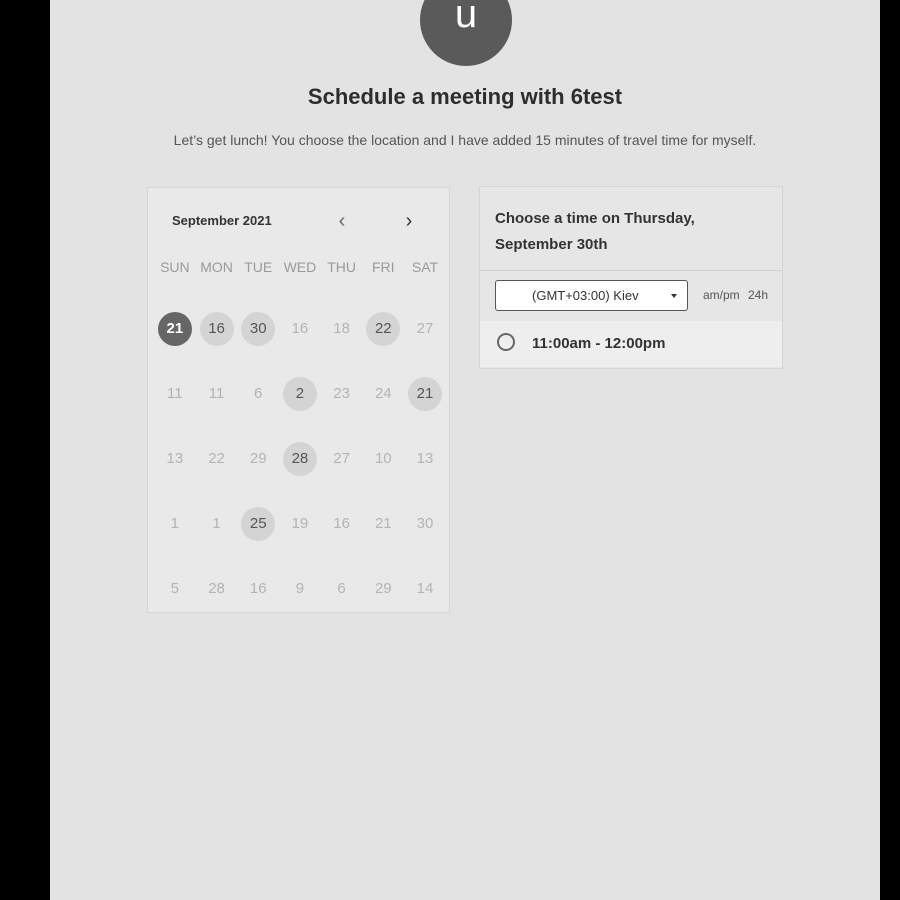 The width and height of the screenshot is (900, 900). I want to click on calendar-day-disabled: 9, so click(300, 588).